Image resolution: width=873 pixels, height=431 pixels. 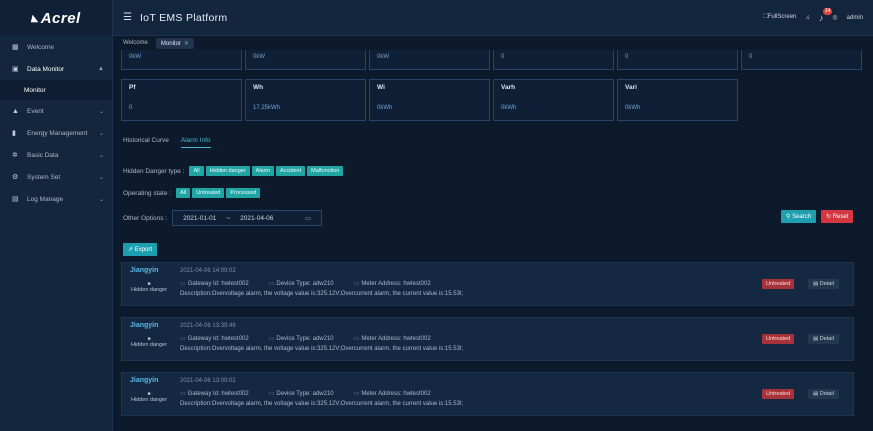 What do you see at coordinates (855, 18) in the screenshot?
I see `user-name: admin` at bounding box center [855, 18].